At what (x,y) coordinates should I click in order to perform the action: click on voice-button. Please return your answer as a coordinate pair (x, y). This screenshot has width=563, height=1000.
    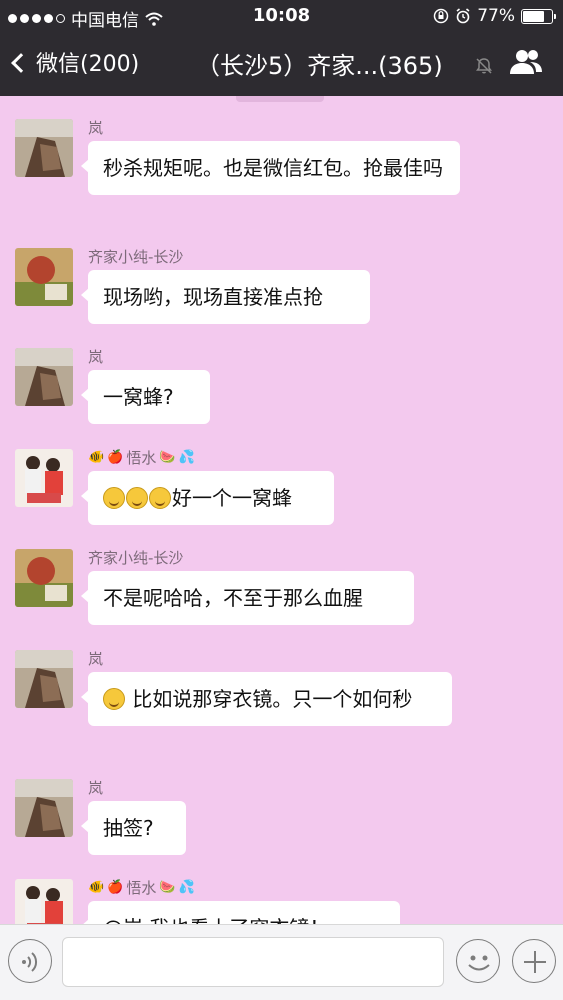
    Looking at the image, I should click on (30, 961).